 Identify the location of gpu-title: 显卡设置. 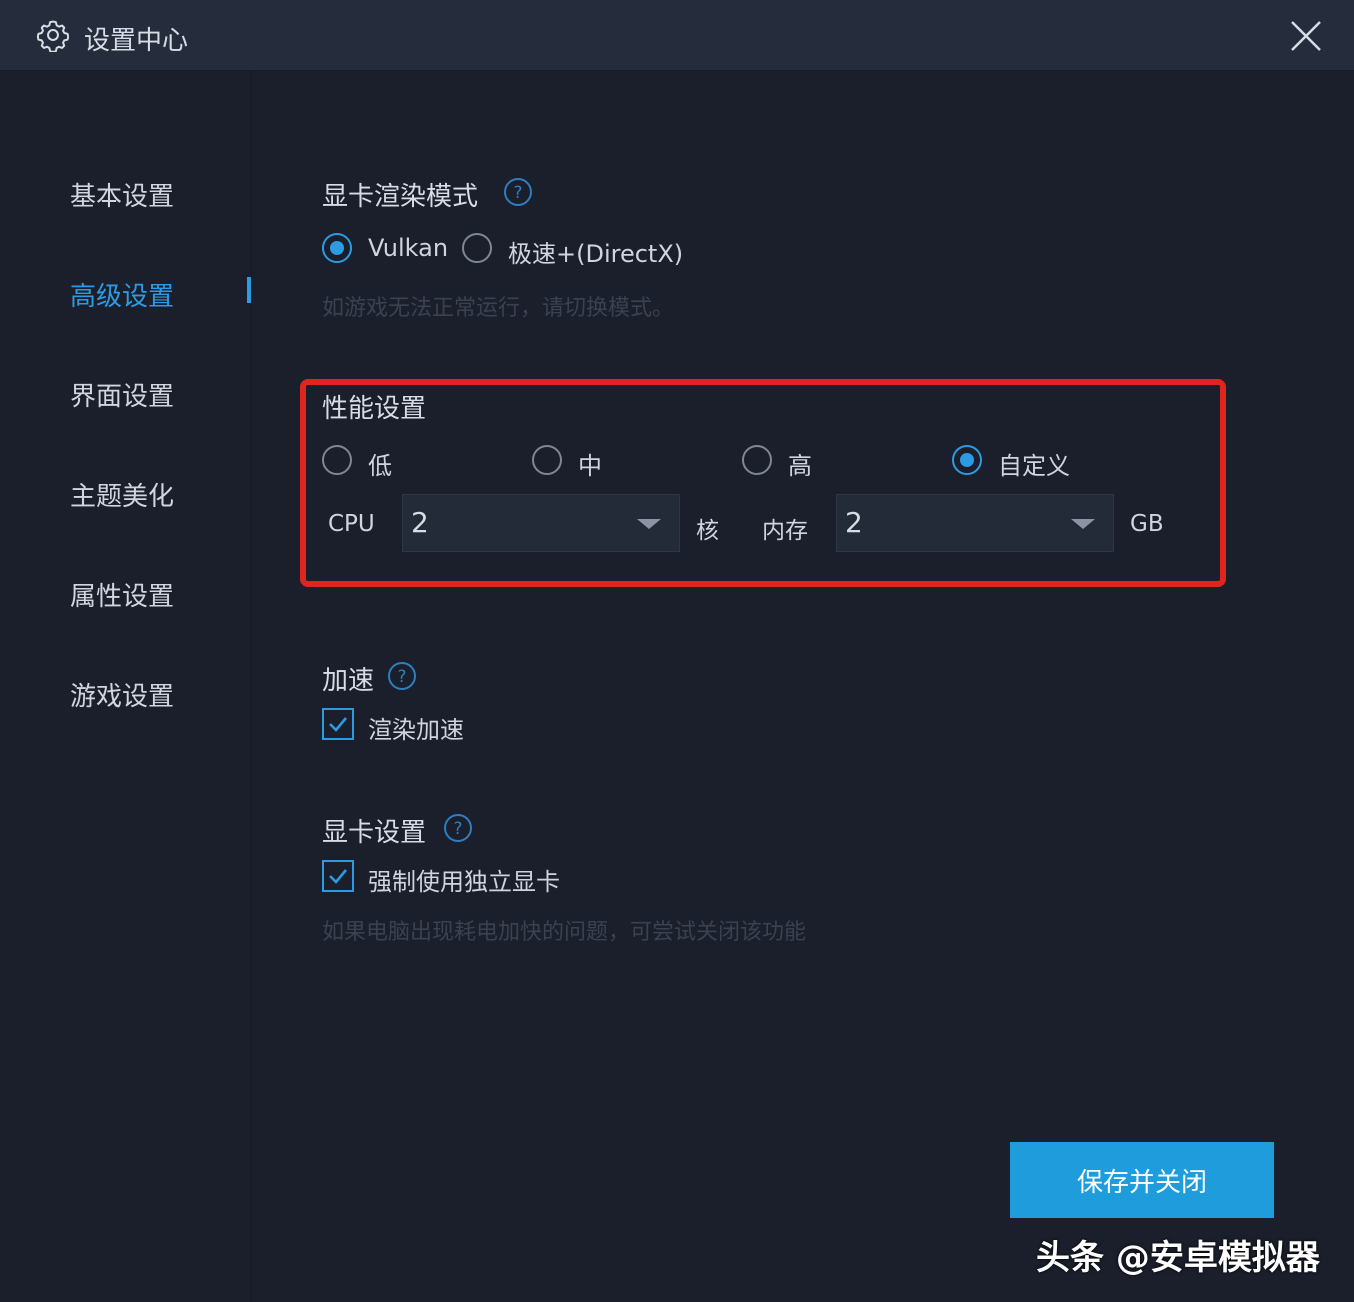
(374, 833).